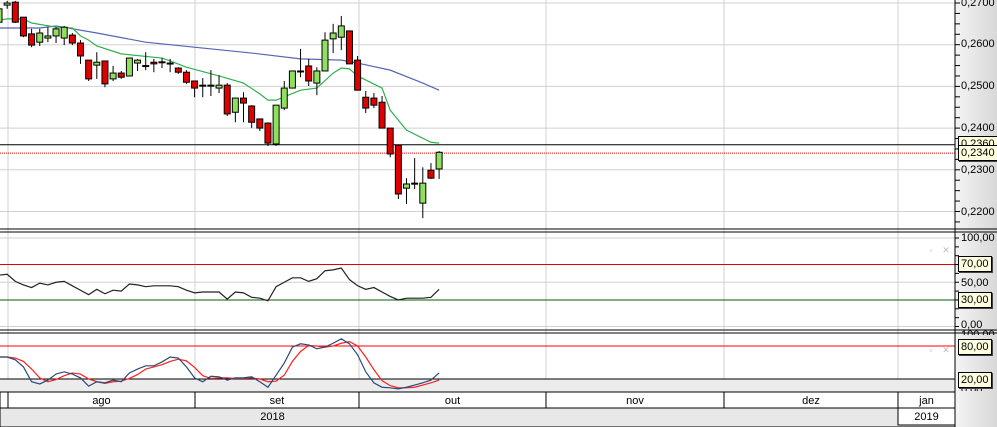 The width and height of the screenshot is (997, 427). I want to click on rsi-line, so click(220, 284).